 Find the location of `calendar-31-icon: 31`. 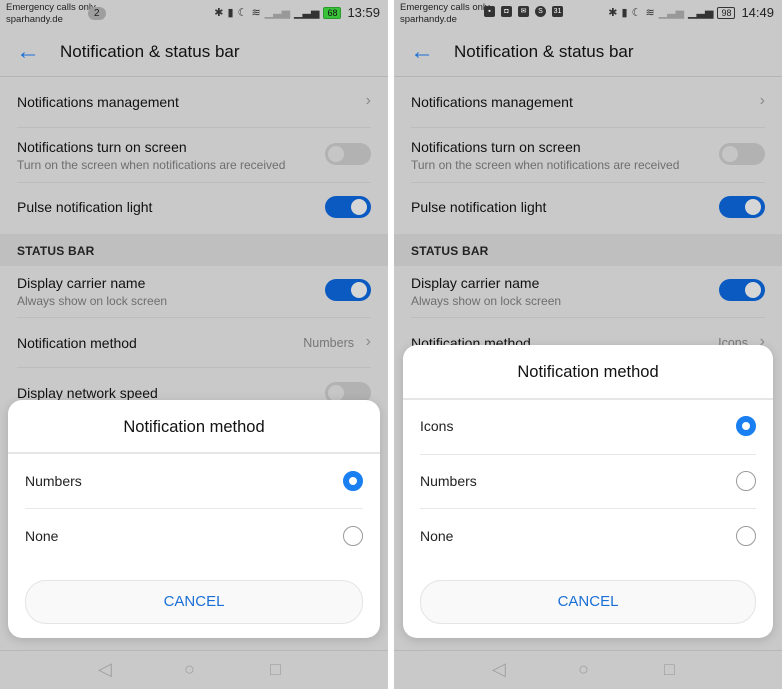

calendar-31-icon: 31 is located at coordinates (557, 11).